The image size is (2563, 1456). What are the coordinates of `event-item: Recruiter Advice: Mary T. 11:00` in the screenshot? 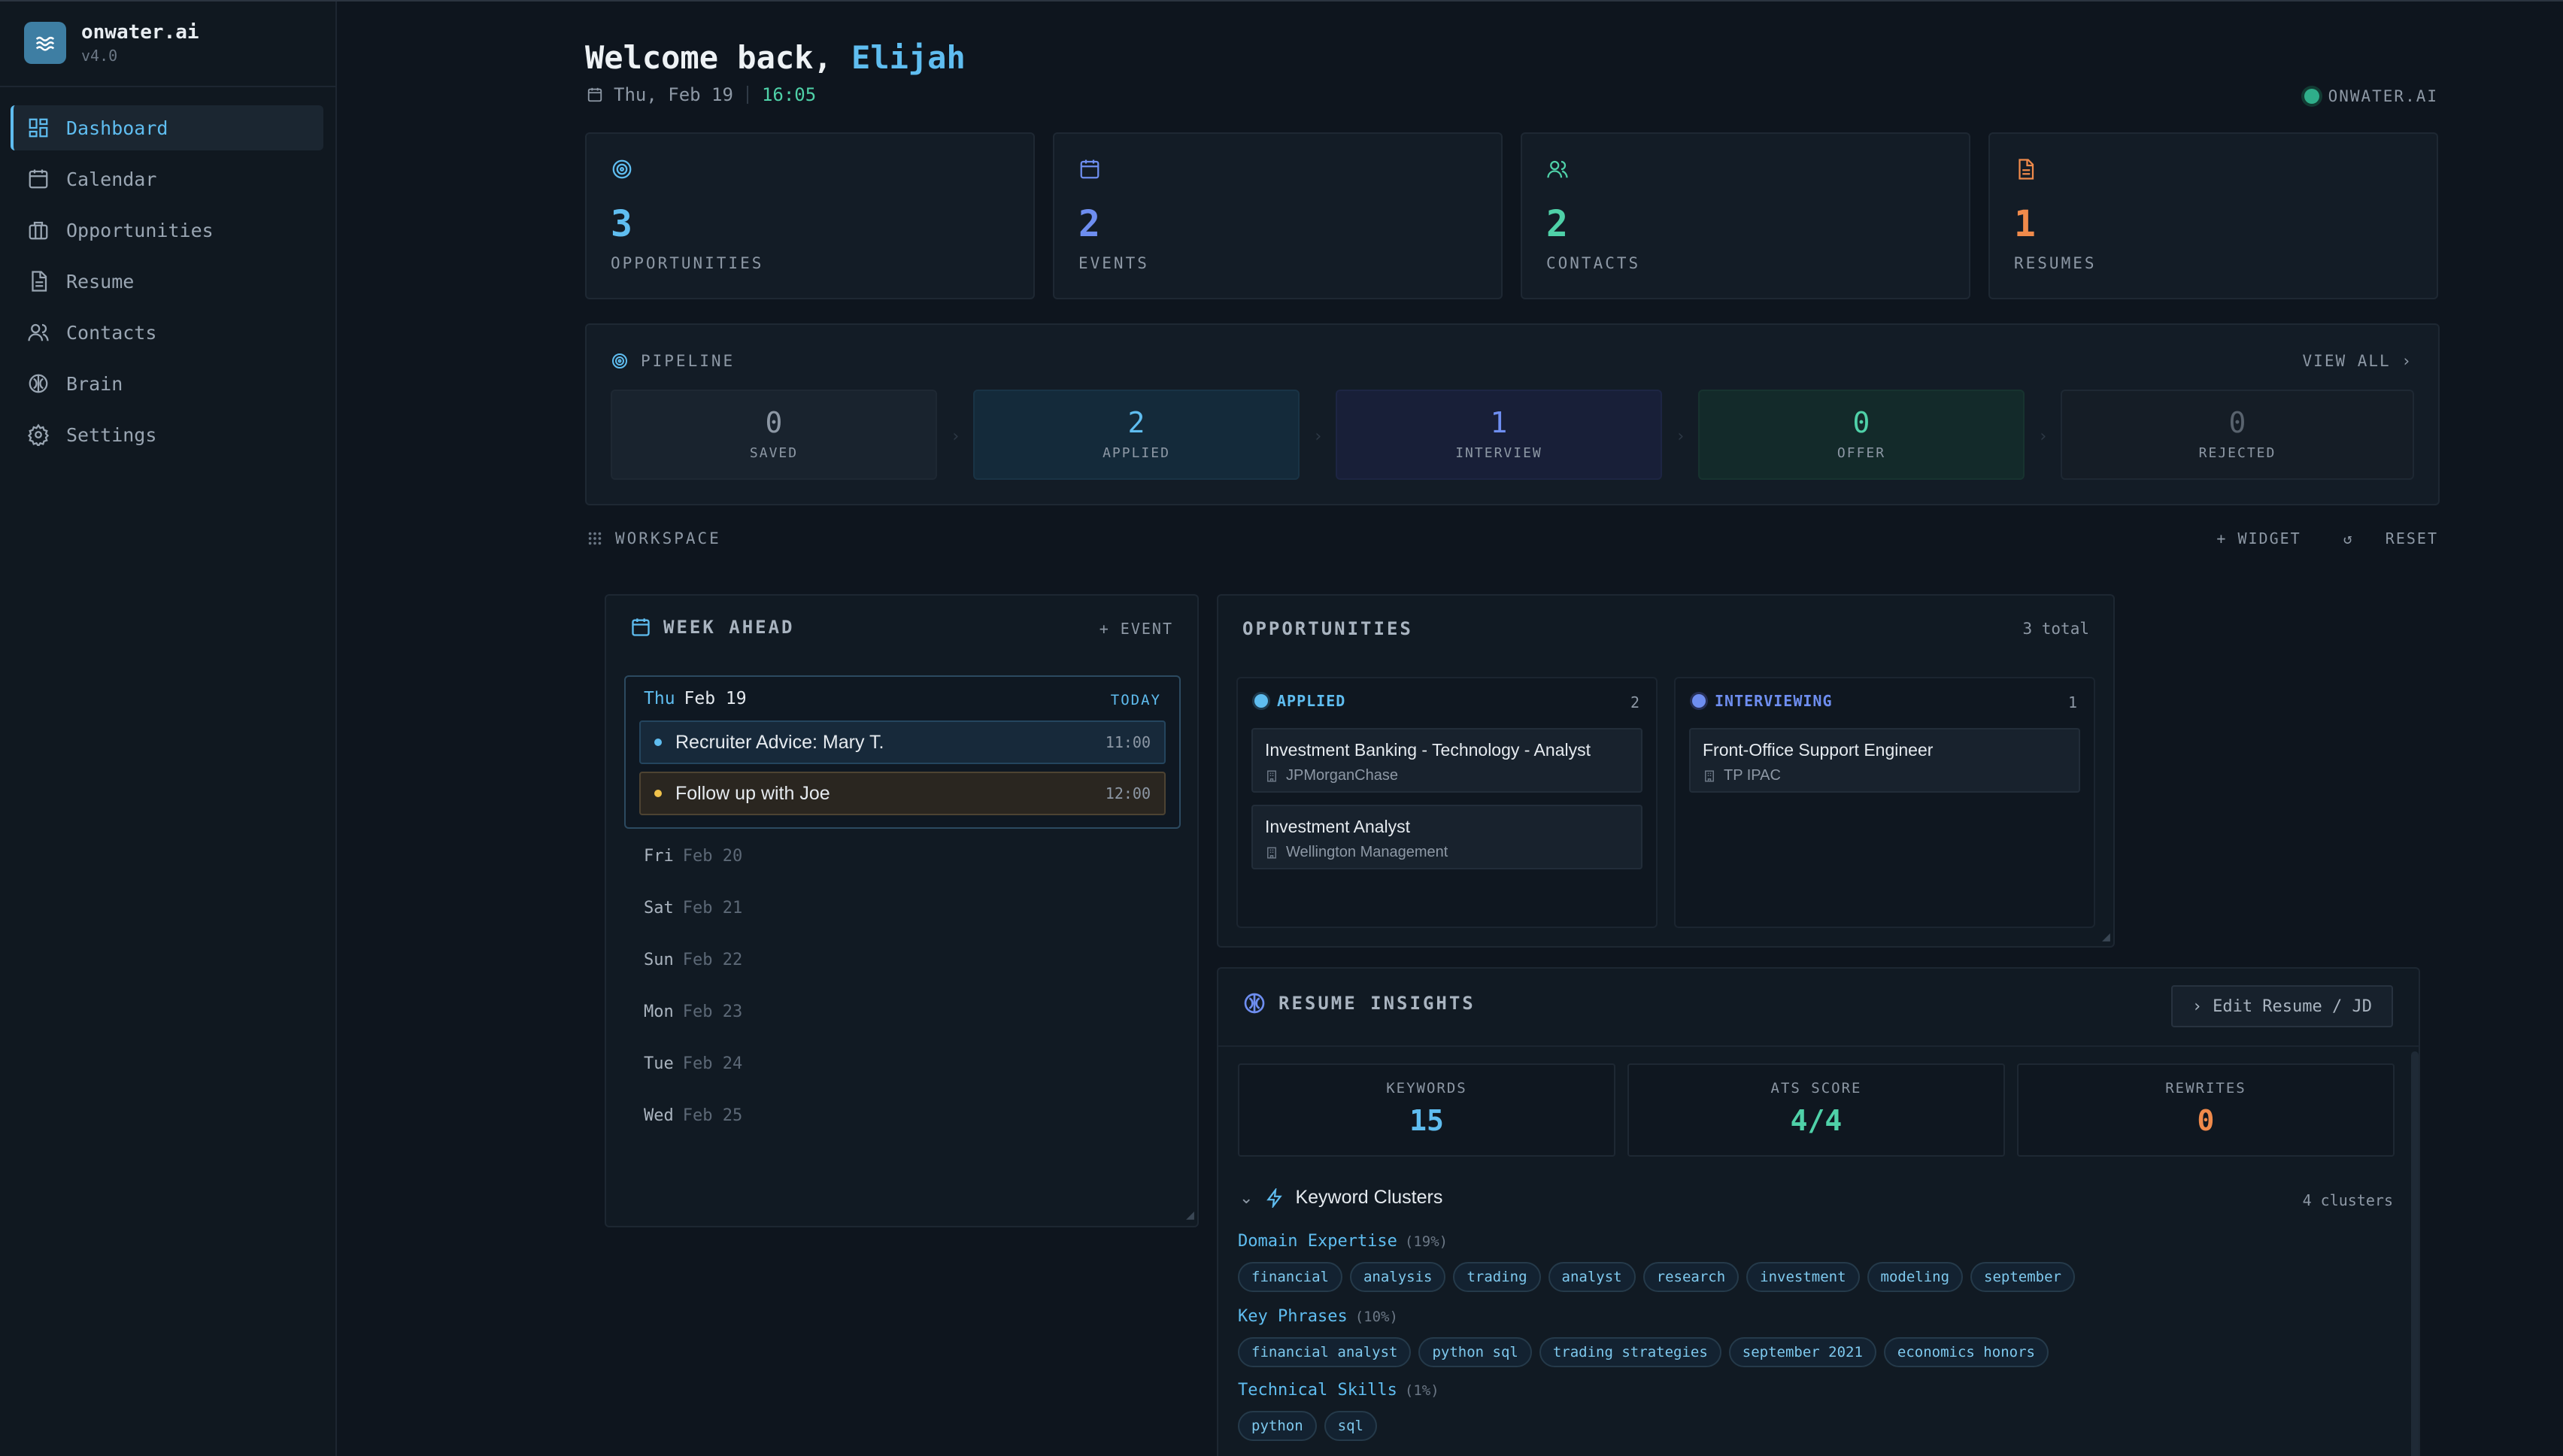 It's located at (902, 742).